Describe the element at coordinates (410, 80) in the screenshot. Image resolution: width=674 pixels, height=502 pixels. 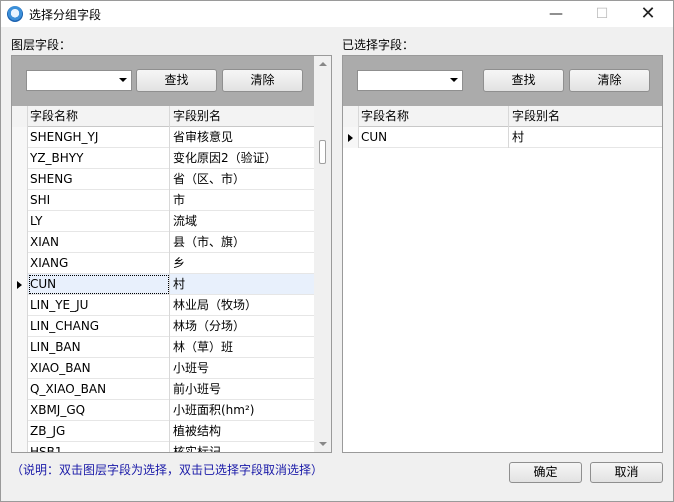
I see `right-field-combo` at that location.